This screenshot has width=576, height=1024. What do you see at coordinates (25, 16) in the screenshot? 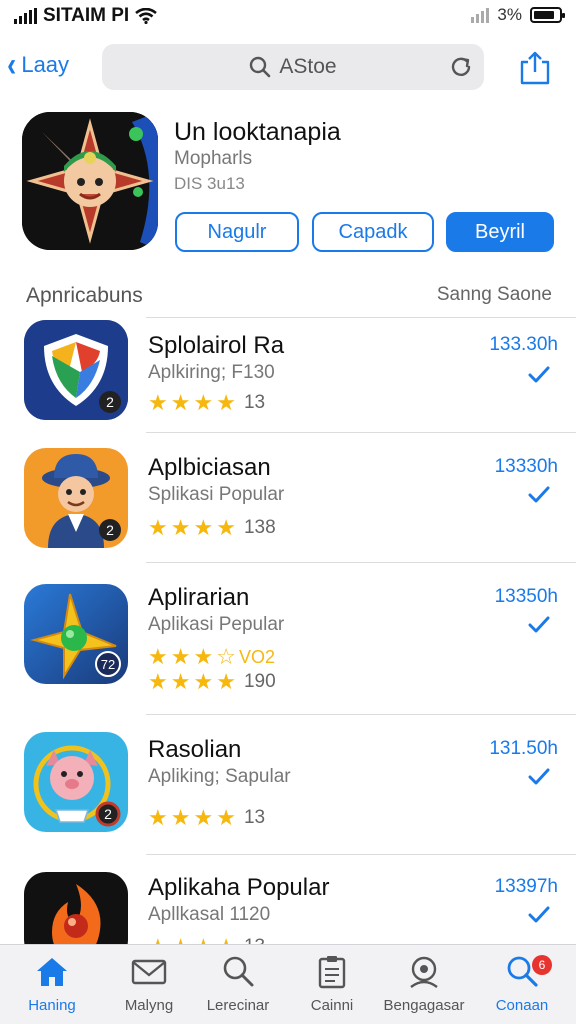
I see `signal-icon` at bounding box center [25, 16].